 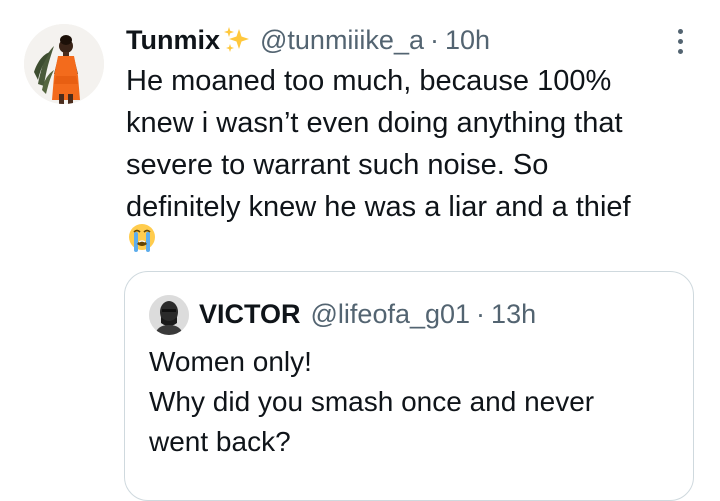 I want to click on quoted-author-avatar-image, so click(x=169, y=315).